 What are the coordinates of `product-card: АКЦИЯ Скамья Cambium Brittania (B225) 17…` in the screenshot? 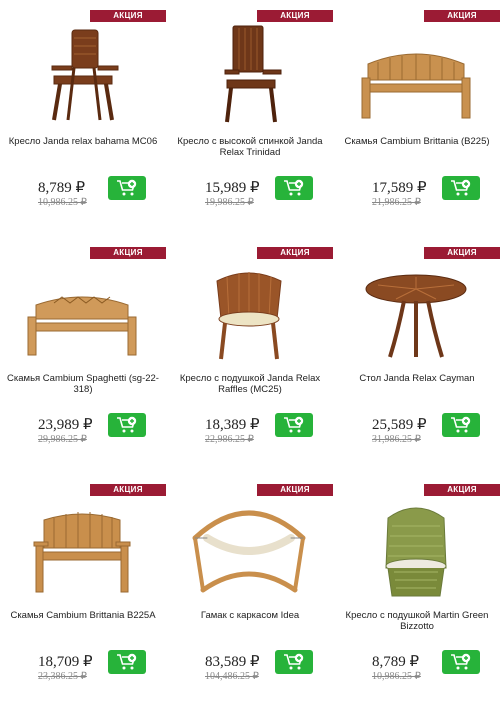 It's located at (417, 118).